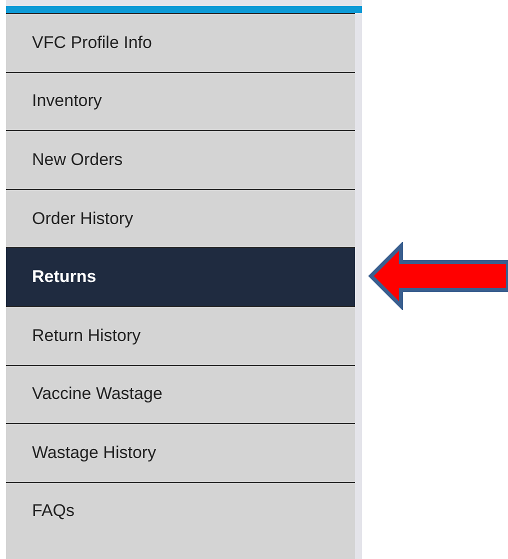  Describe the element at coordinates (180, 101) in the screenshot. I see `menu-item: Inventory` at that location.